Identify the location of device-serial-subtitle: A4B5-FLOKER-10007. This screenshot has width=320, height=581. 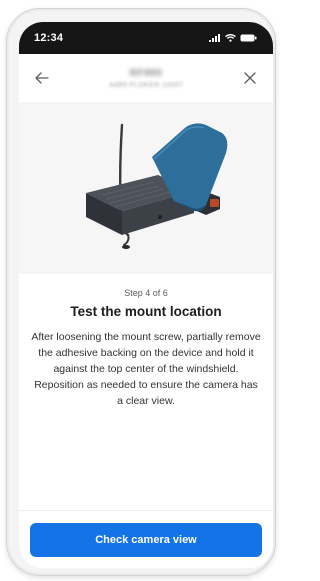
(146, 85).